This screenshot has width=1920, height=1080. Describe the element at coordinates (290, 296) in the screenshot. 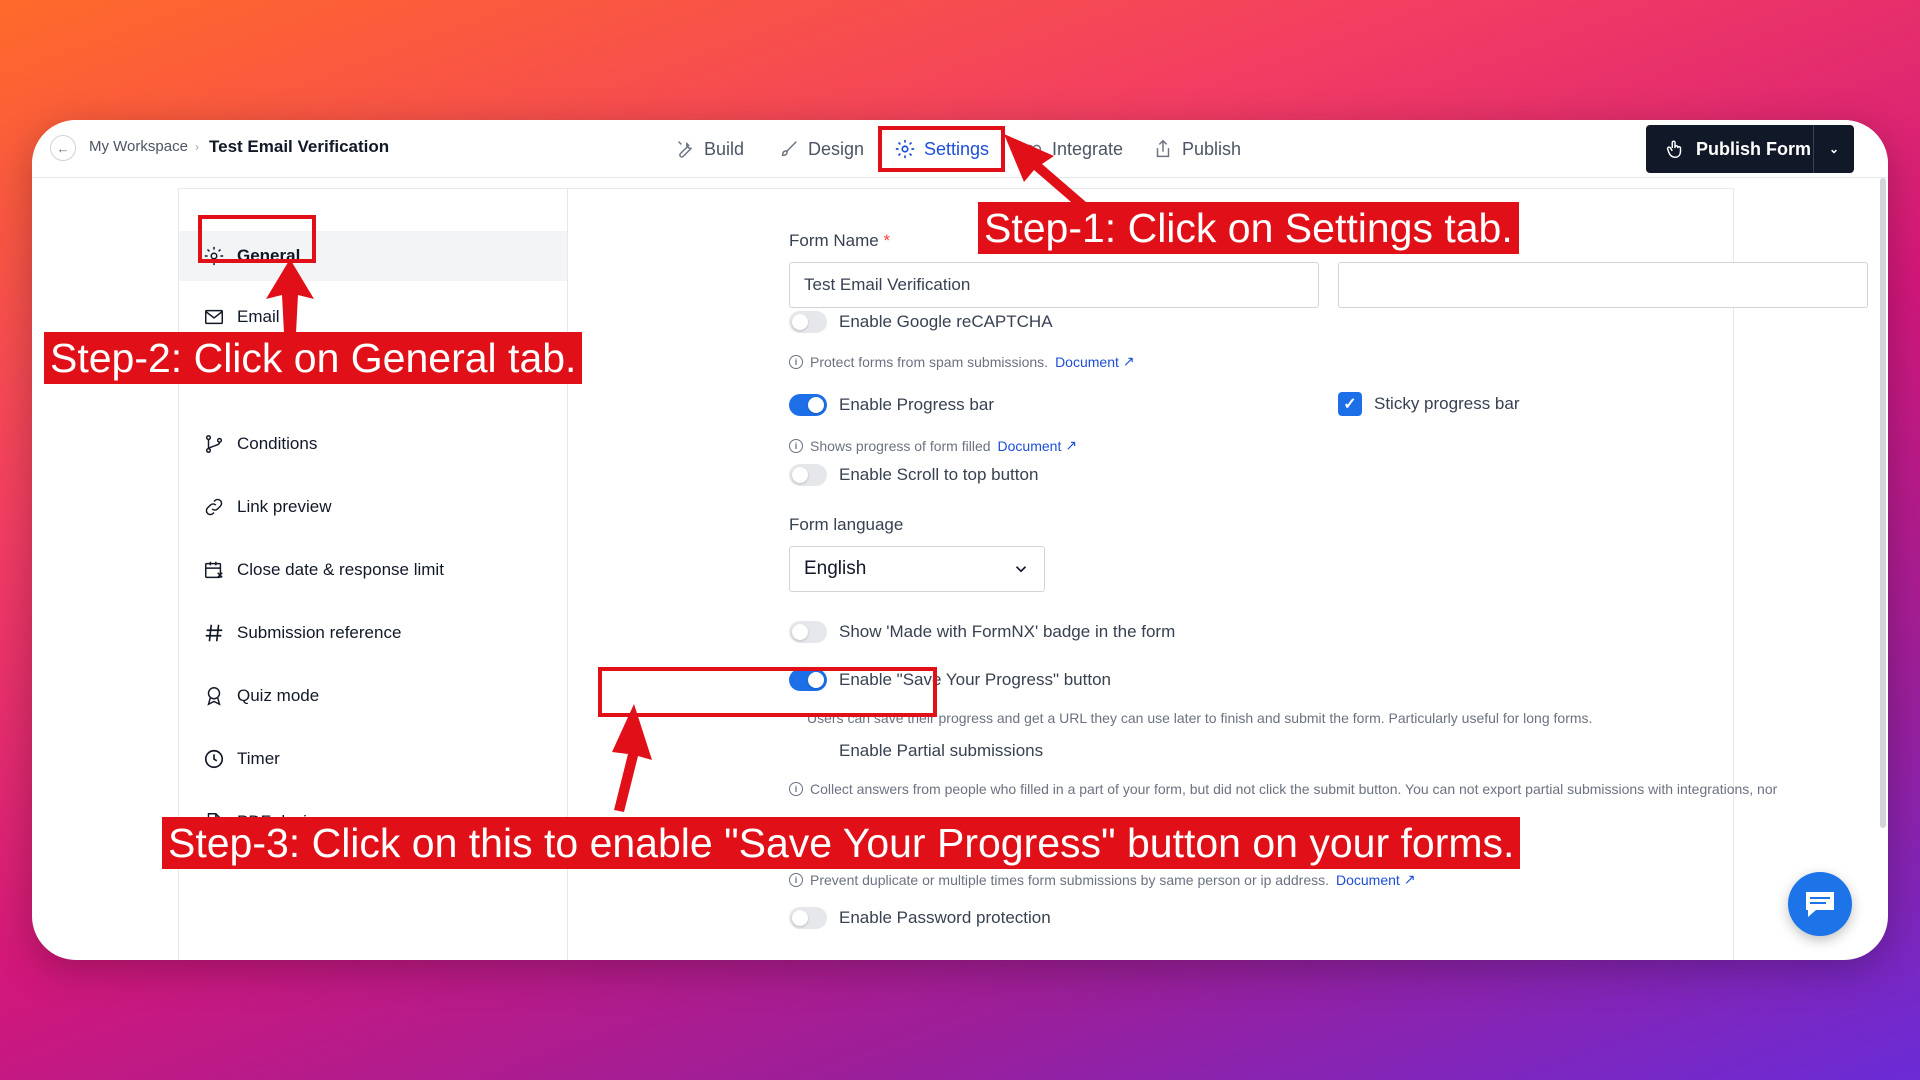

I see `step2-arrow-icon` at that location.